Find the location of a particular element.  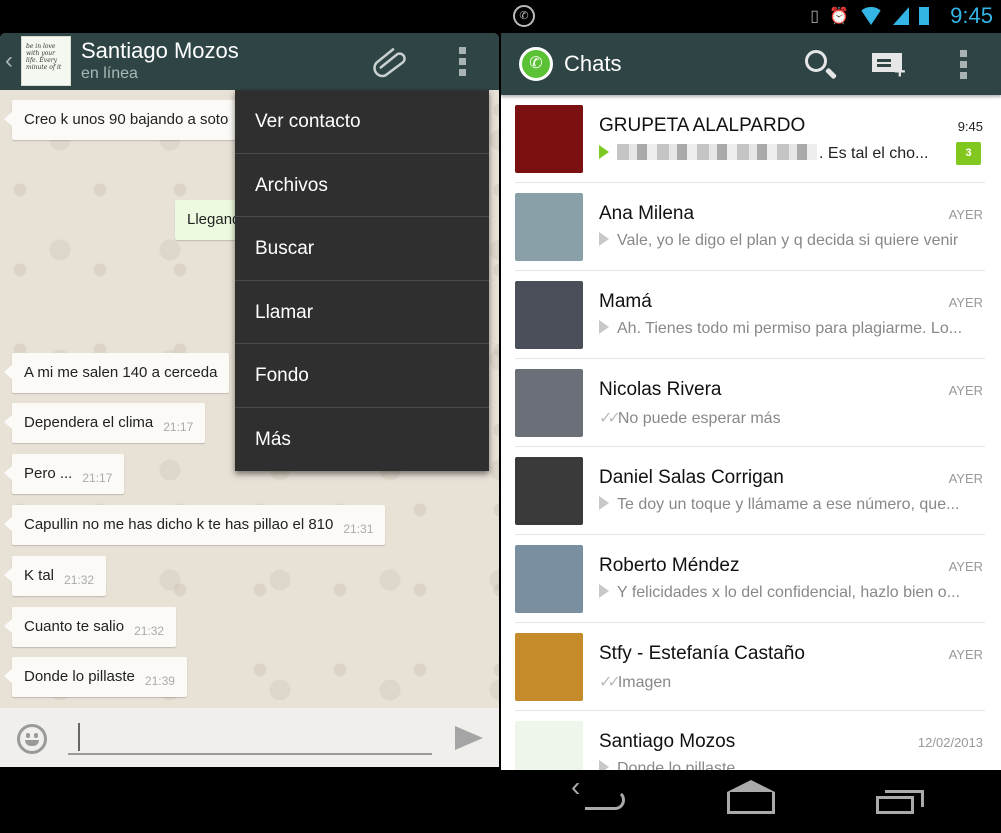

chat-preview: ✓✓ No puede esperar más is located at coordinates (690, 418).